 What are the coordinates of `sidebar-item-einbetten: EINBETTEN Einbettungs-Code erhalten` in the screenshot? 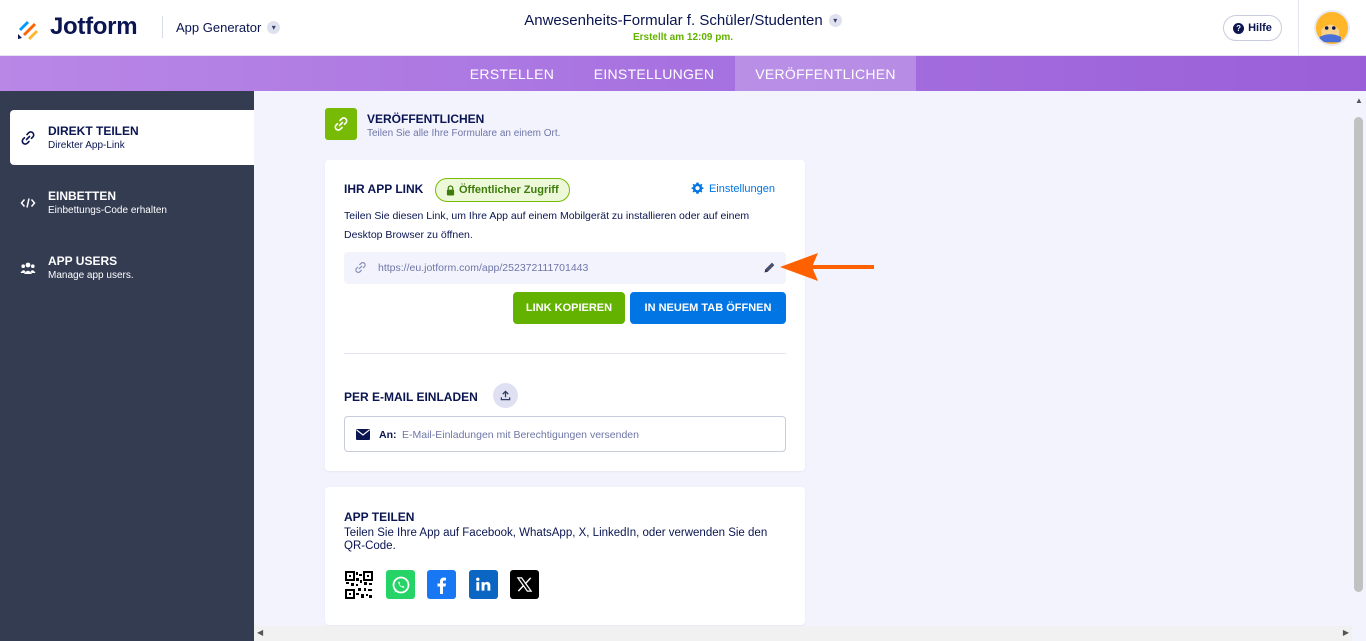 It's located at (132, 202).